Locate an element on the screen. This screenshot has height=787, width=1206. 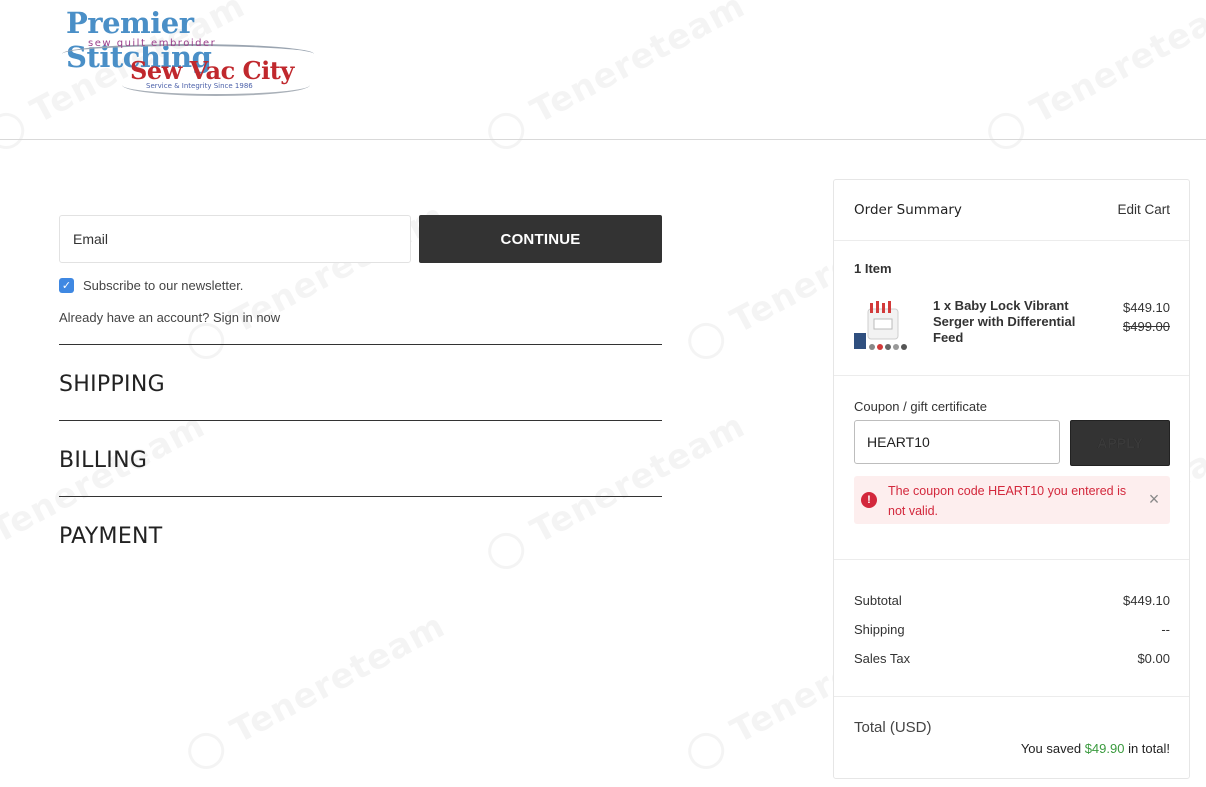
email-field: Email is located at coordinates (235, 239).